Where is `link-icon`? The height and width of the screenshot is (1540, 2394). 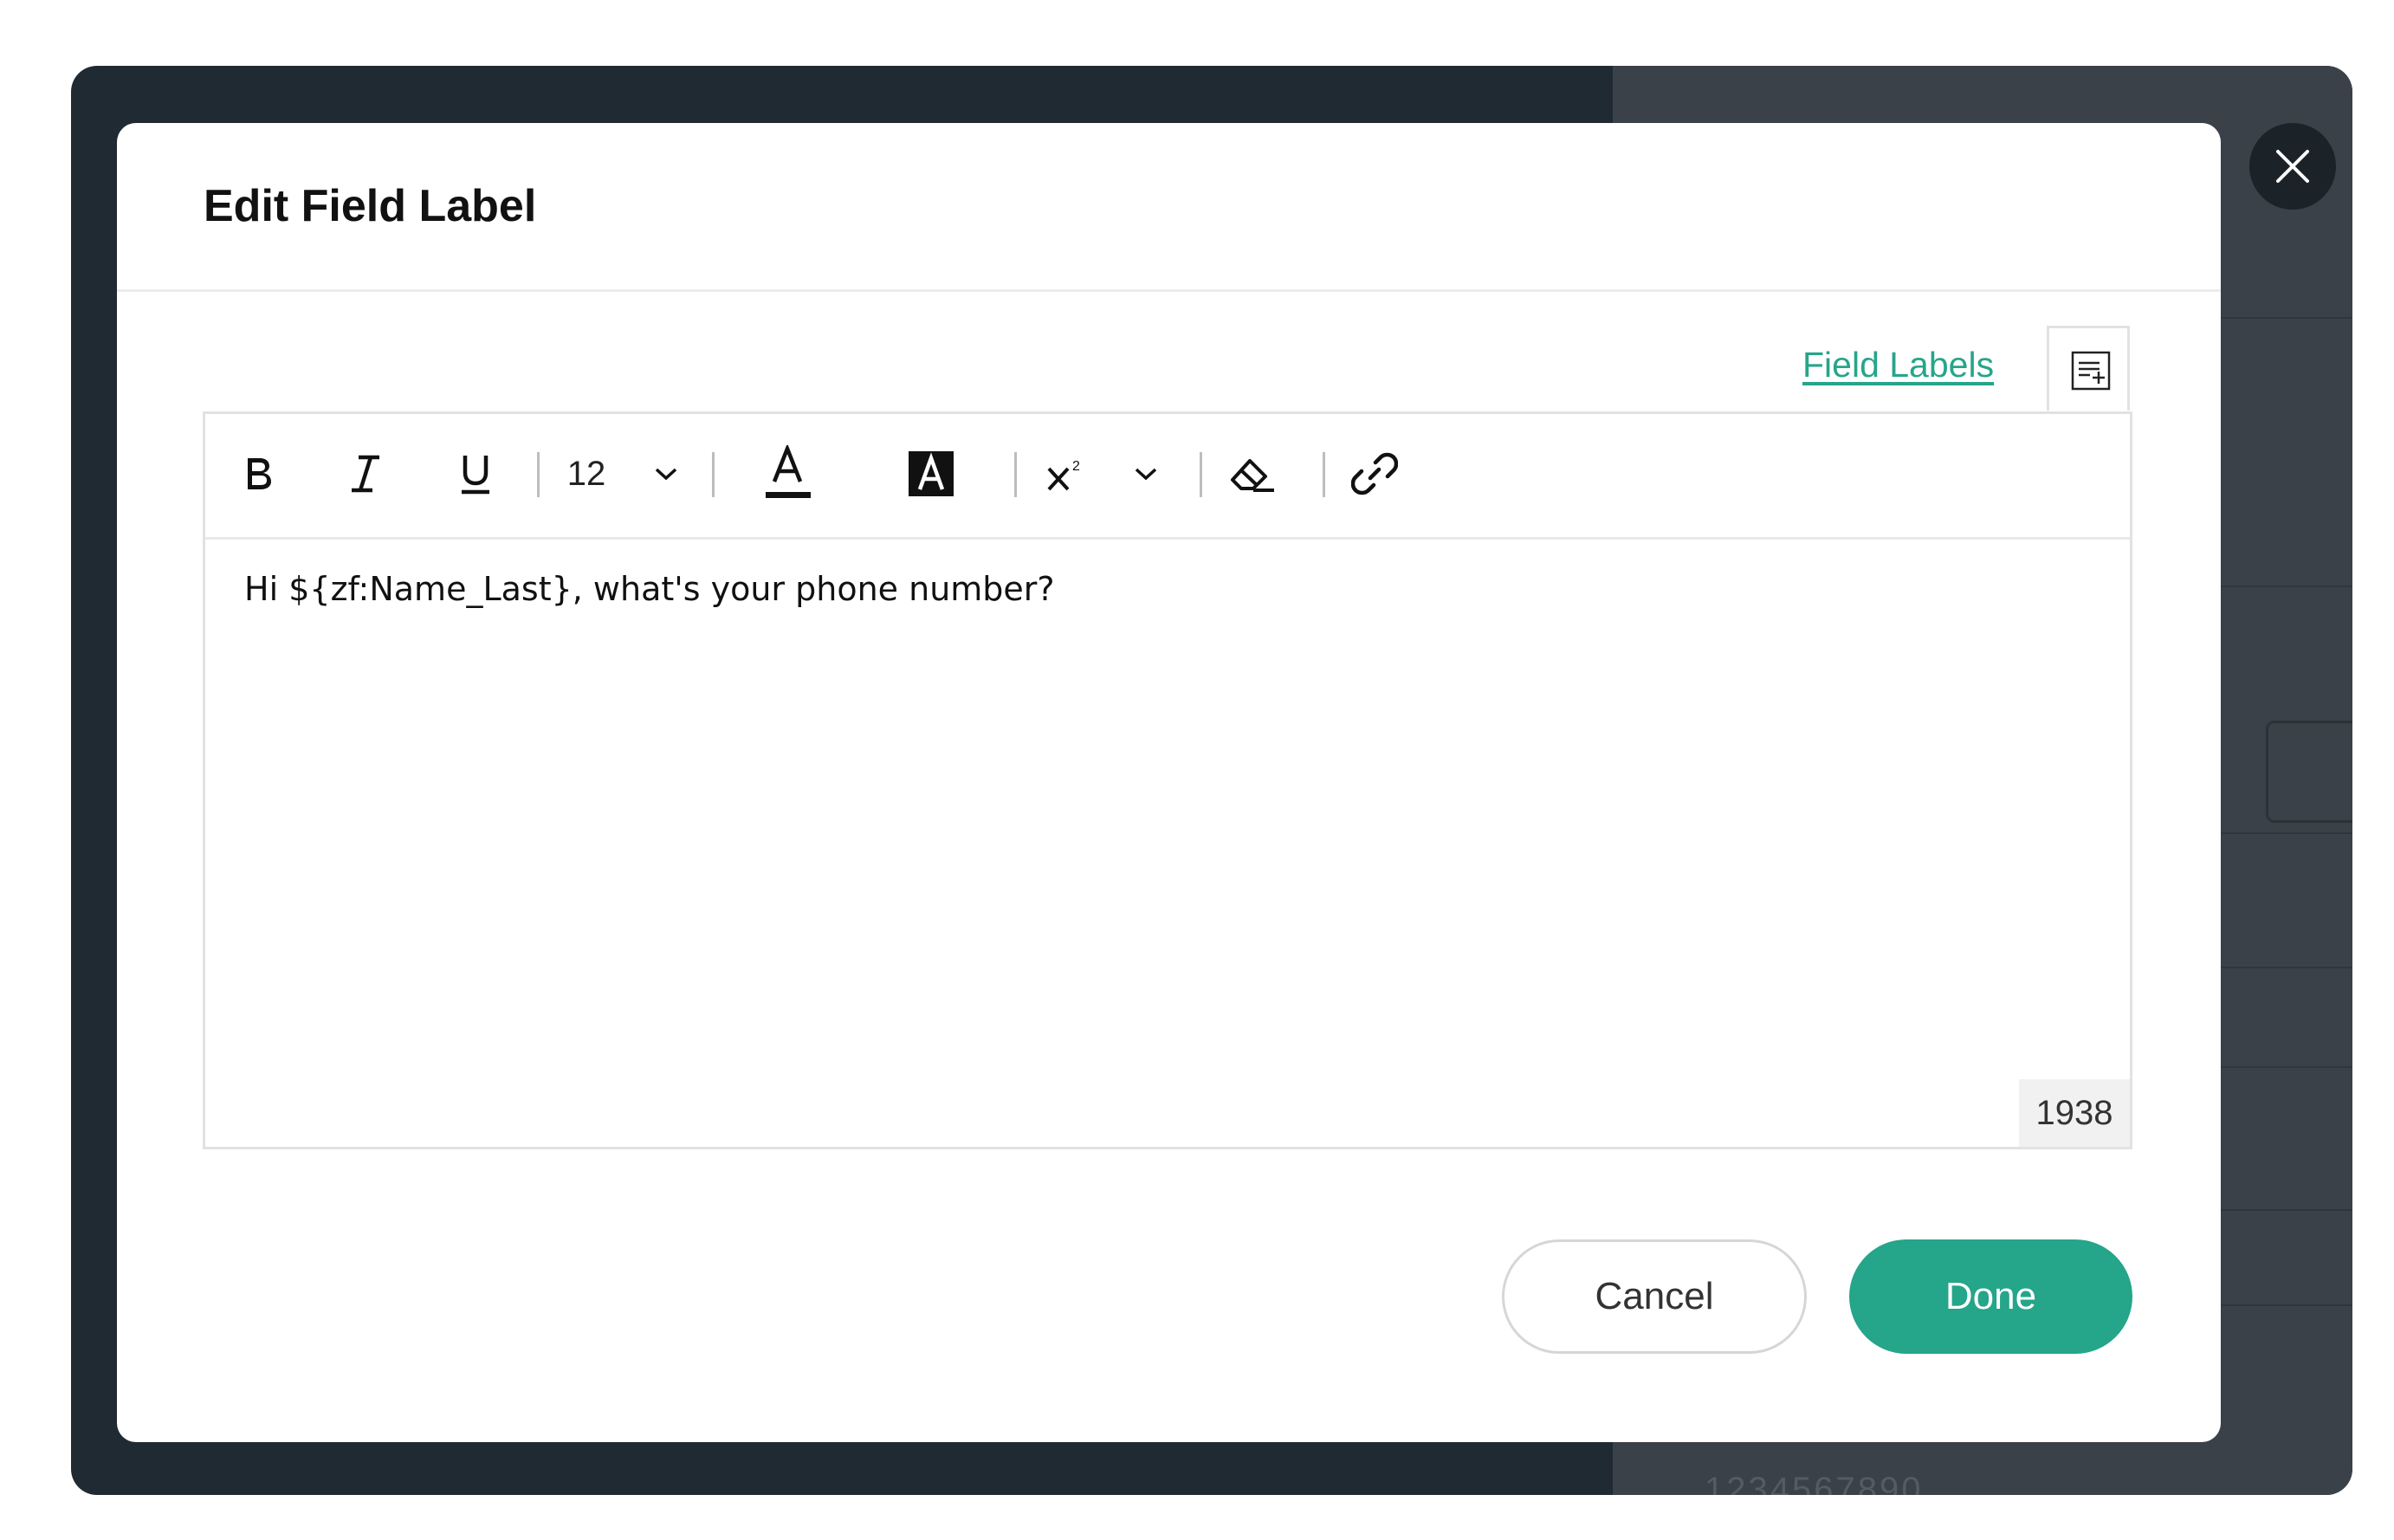 link-icon is located at coordinates (1374, 473).